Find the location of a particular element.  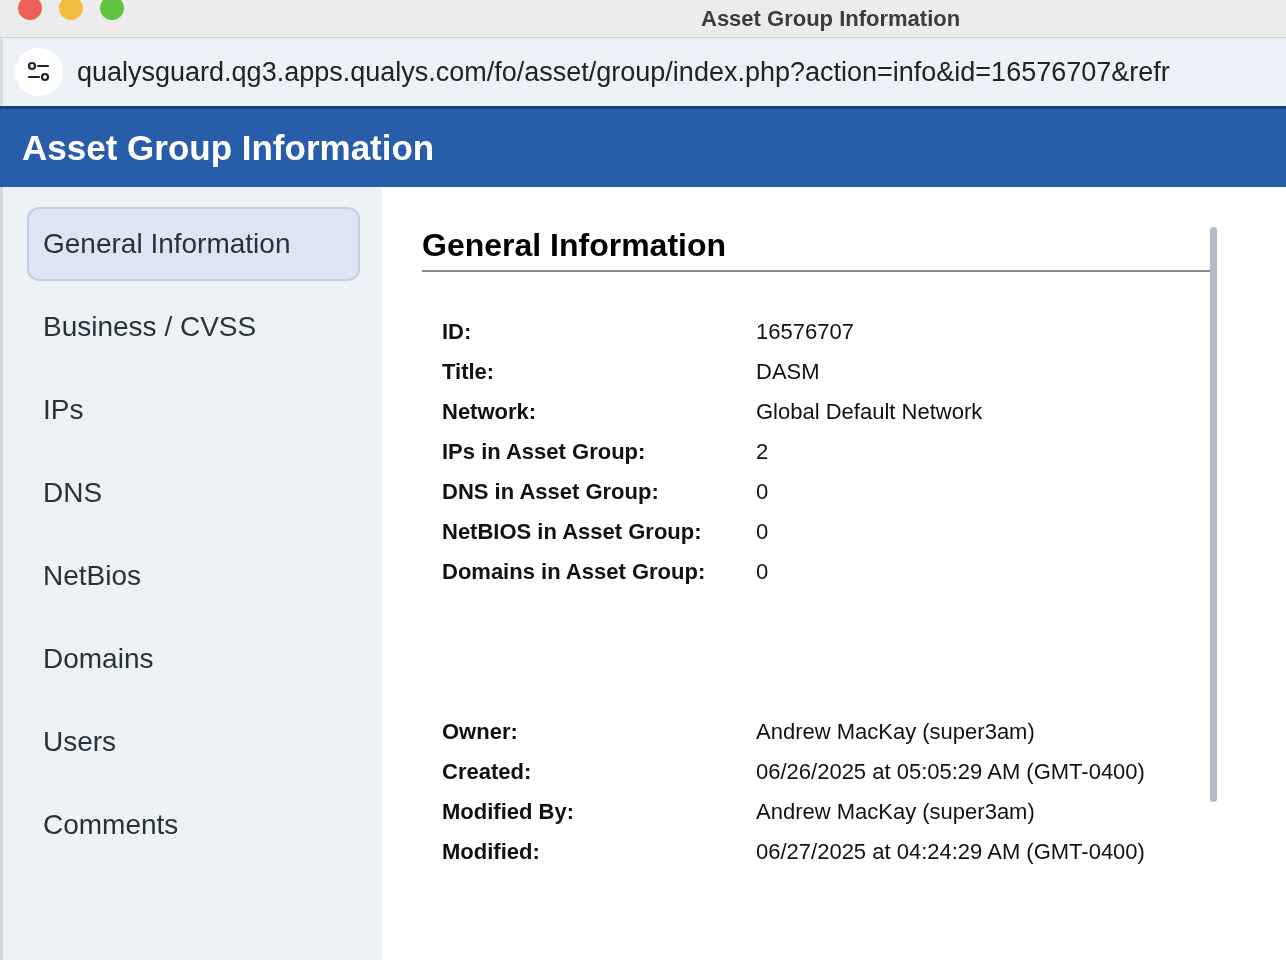

field-value: Global Default Network is located at coordinates (870, 412).